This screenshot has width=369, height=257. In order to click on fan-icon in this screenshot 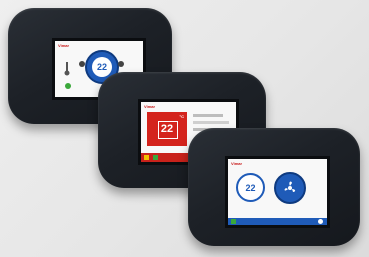, I will do `click(290, 186)`.